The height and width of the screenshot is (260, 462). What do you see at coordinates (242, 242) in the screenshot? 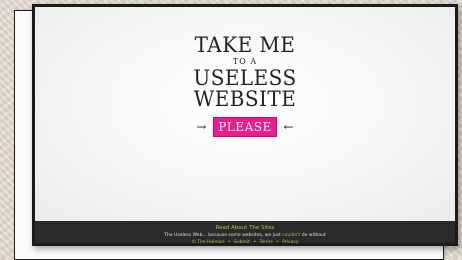
I see `submit-link: Submit` at bounding box center [242, 242].